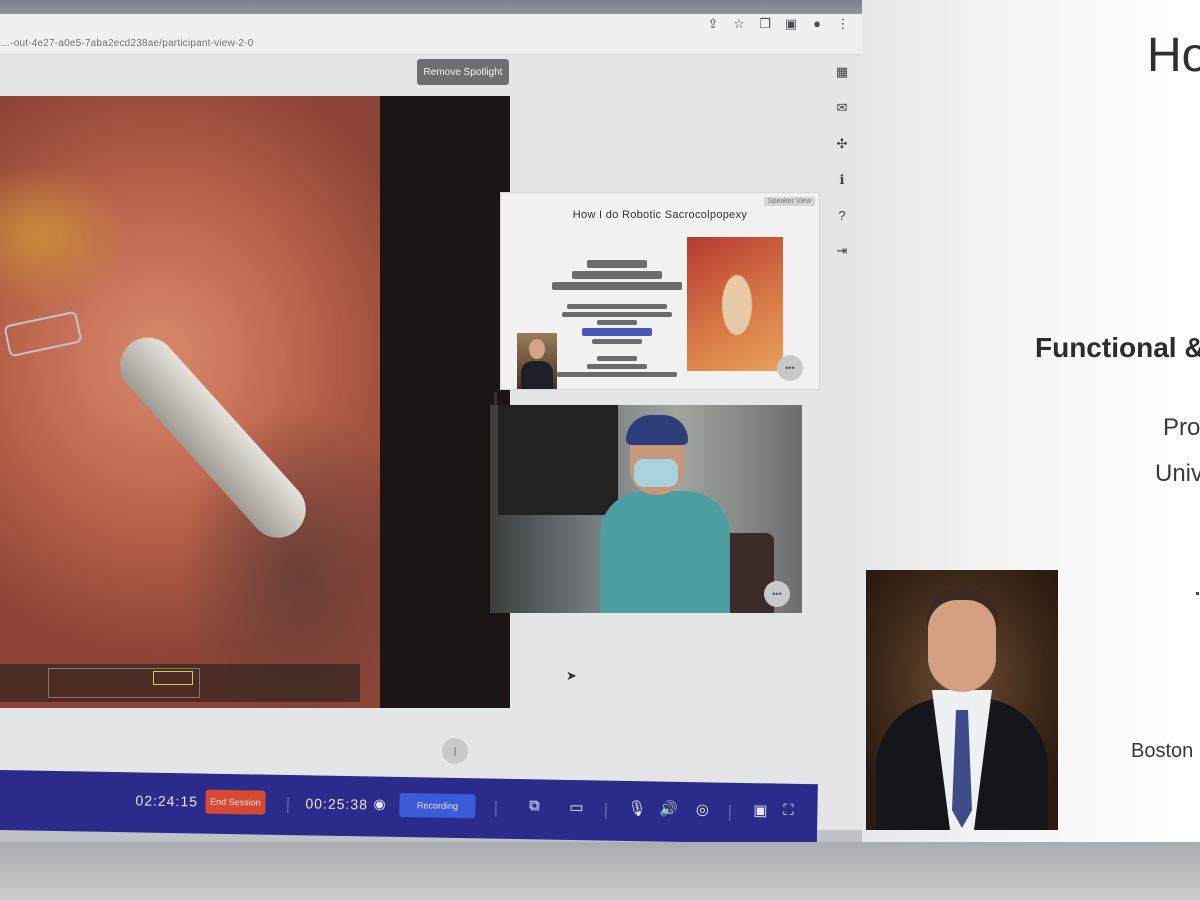 Image resolution: width=1200 pixels, height=900 pixels. I want to click on screen-share-icon: ⧉, so click(534, 805).